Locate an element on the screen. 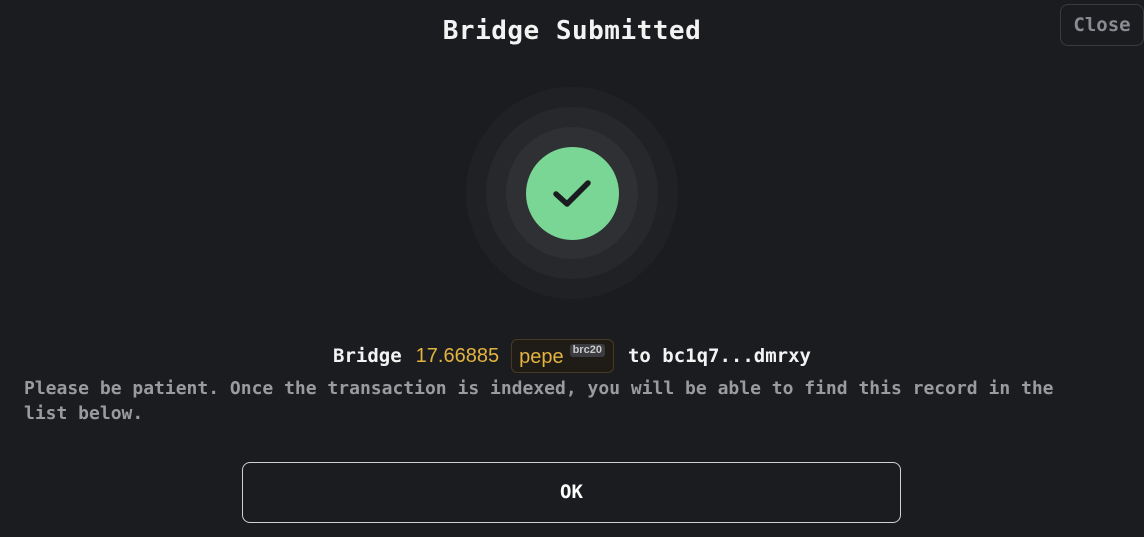 The height and width of the screenshot is (537, 1144). success-indicator is located at coordinates (572, 193).